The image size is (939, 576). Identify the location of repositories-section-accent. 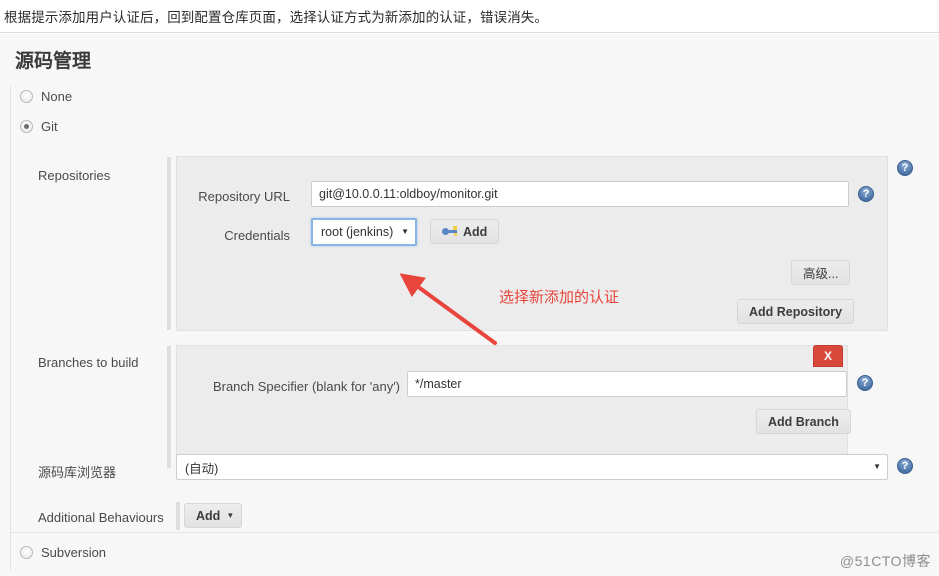
(169, 243).